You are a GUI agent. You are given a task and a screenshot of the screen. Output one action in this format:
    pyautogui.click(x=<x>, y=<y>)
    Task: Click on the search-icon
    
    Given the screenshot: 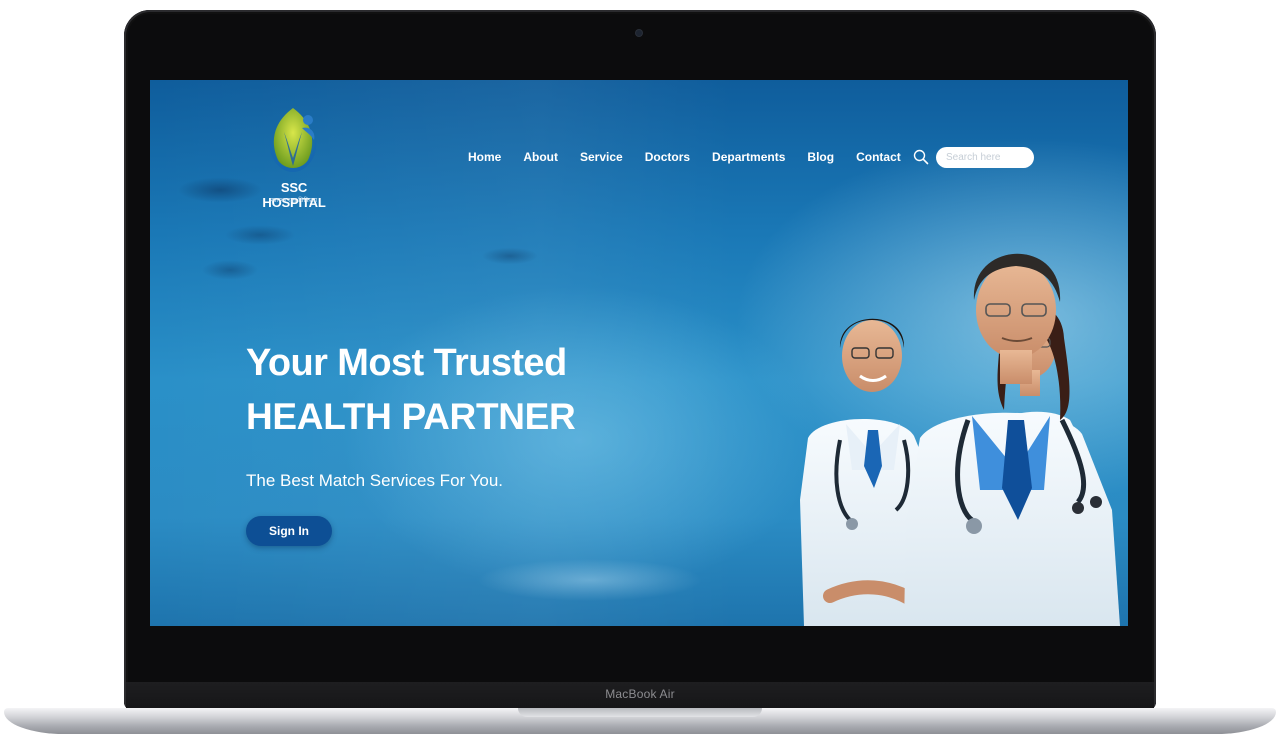 What is the action you would take?
    pyautogui.click(x=921, y=157)
    